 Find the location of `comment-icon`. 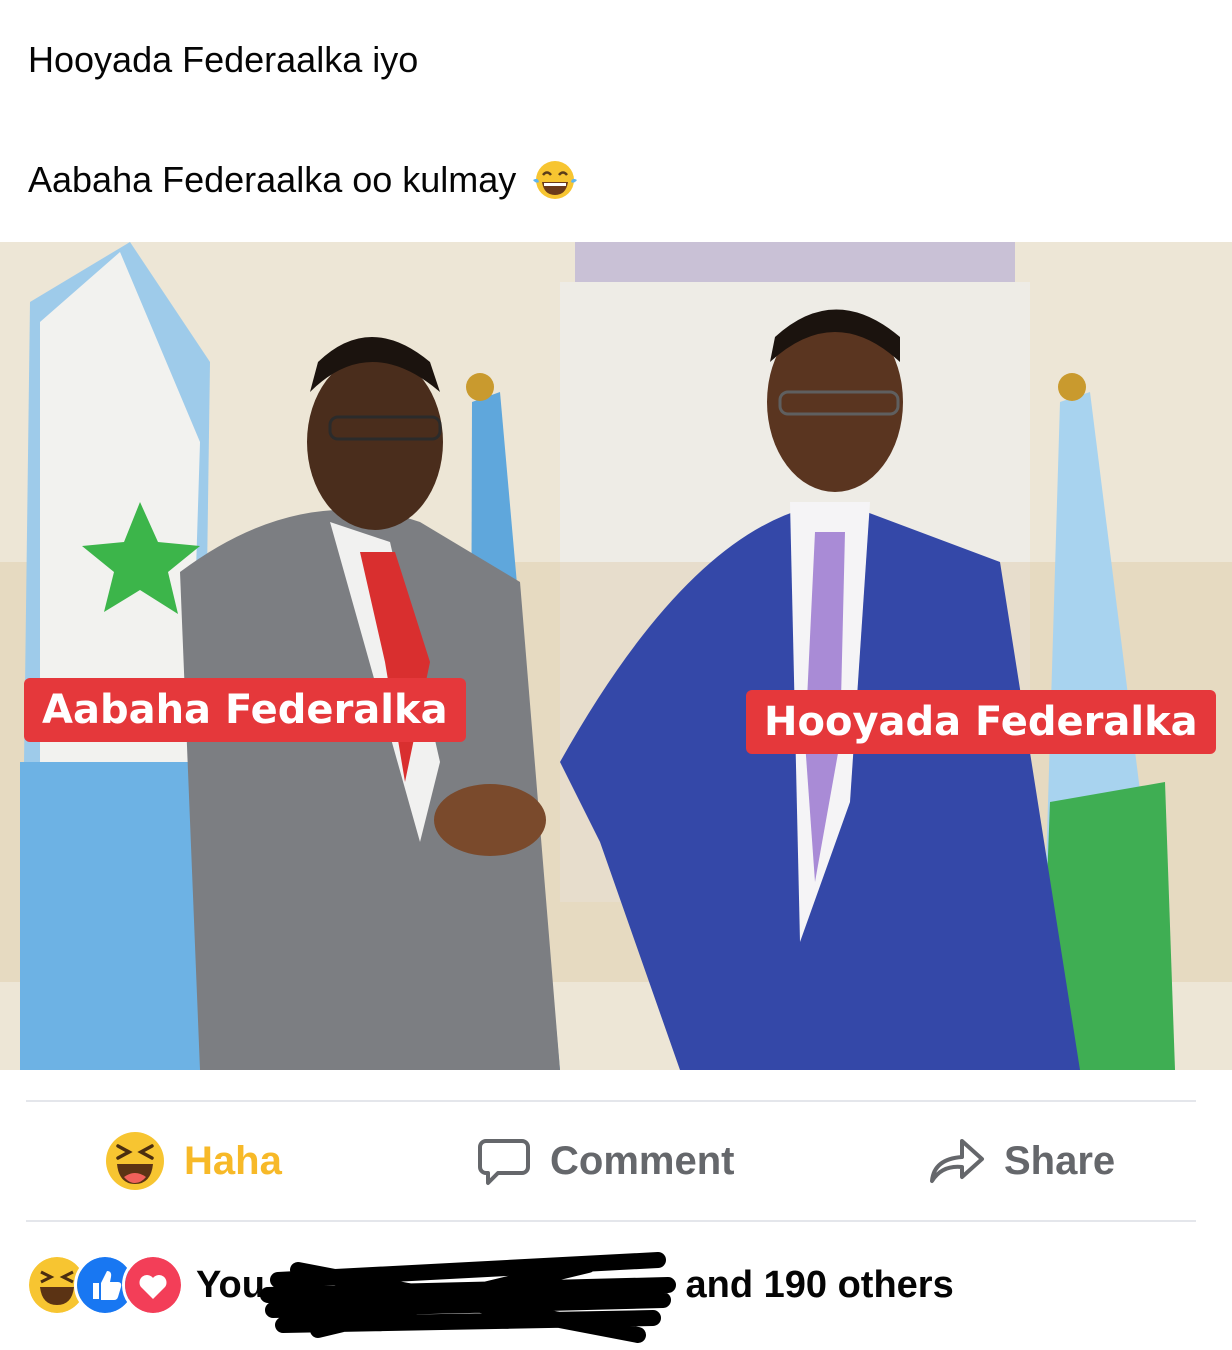

comment-icon is located at coordinates (504, 1162).